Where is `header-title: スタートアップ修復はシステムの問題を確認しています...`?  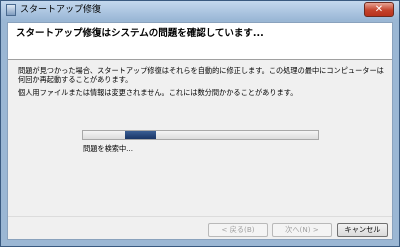 header-title: スタートアップ修復はシステムの問題を確認しています... is located at coordinates (140, 33).